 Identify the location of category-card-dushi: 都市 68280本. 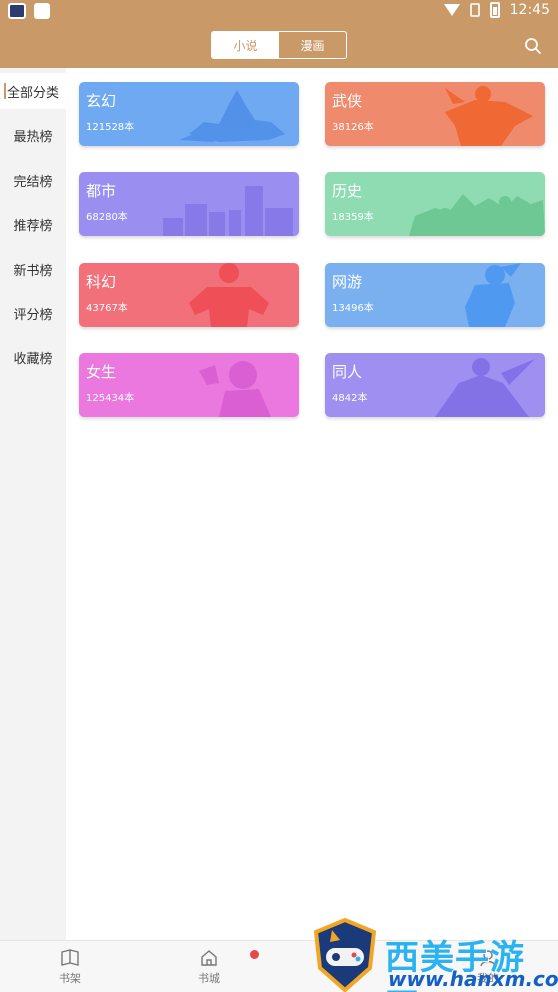
(189, 204).